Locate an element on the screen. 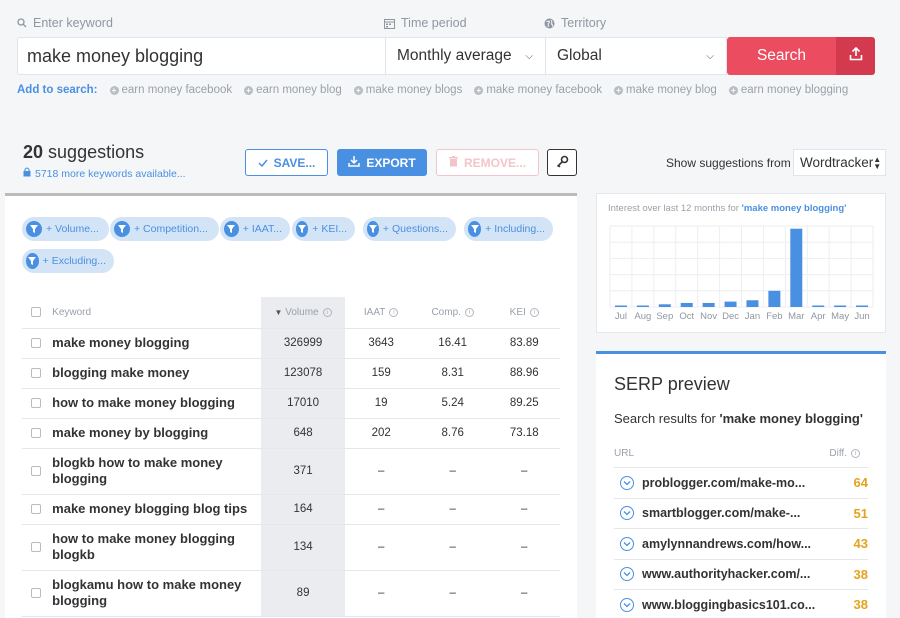  serp-row: www.bloggingbasics101.co... 38 is located at coordinates (741, 603).